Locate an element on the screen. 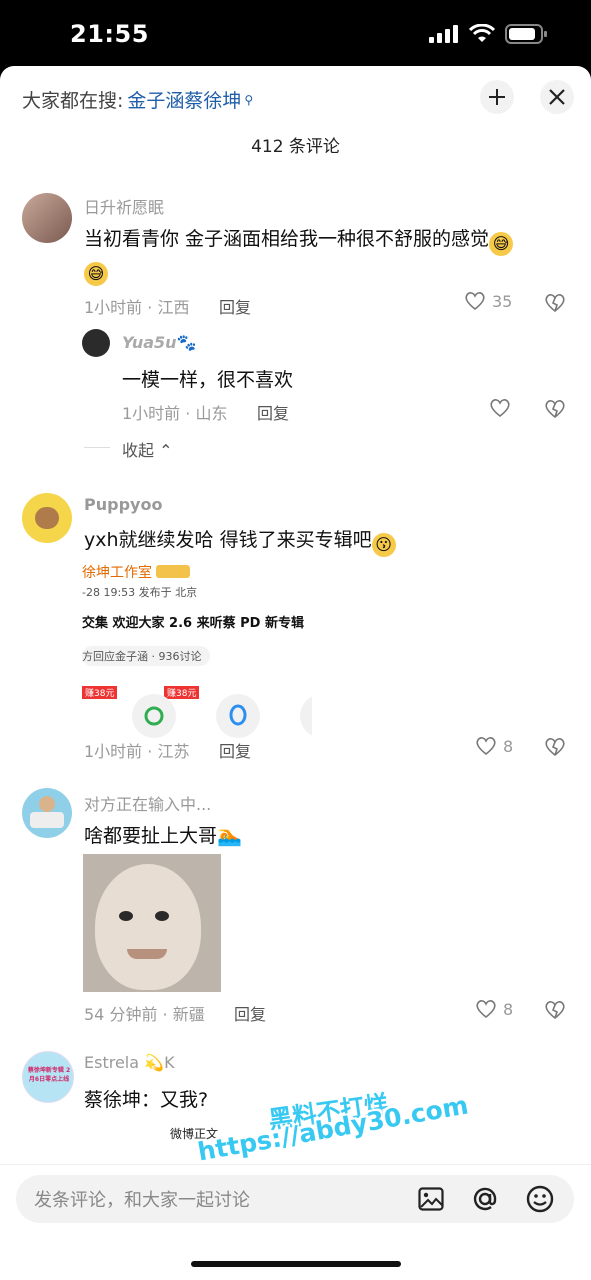 The height and width of the screenshot is (1280, 591). face-shape is located at coordinates (148, 927).